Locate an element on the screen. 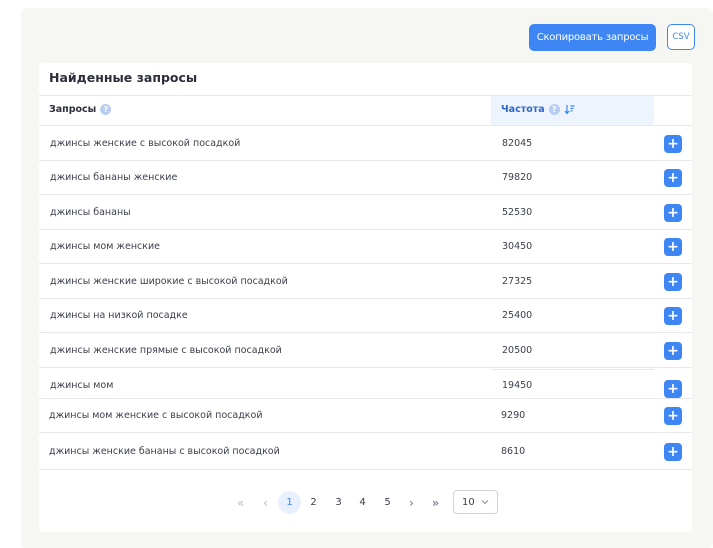 The height and width of the screenshot is (548, 713). table-row: джинсы женские с высокой посадкой 82045 + is located at coordinates (365, 143).